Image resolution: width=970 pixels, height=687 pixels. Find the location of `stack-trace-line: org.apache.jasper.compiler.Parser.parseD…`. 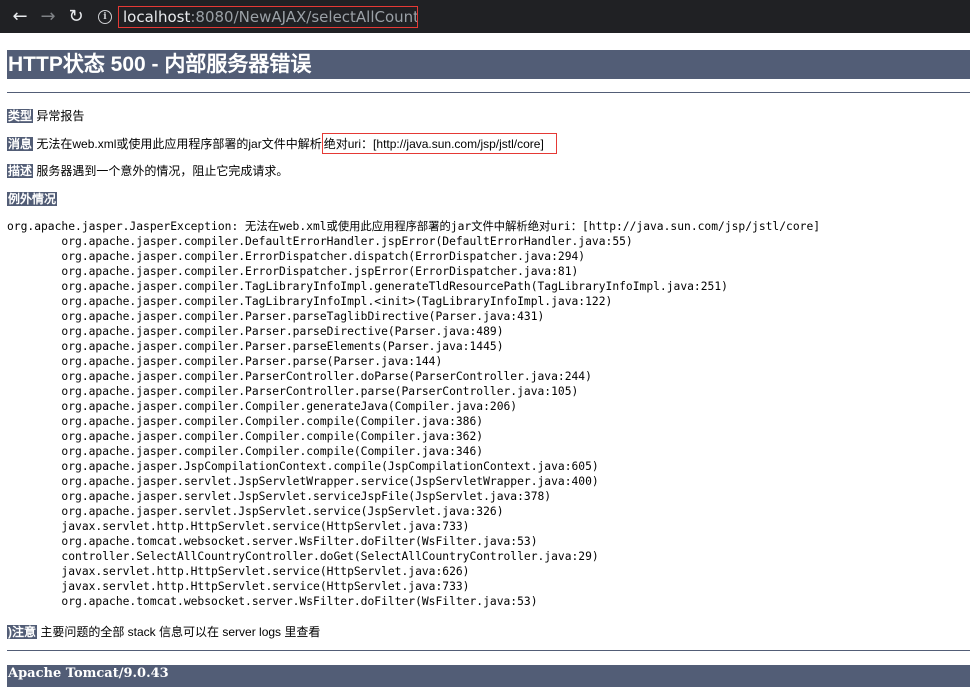

stack-trace-line: org.apache.jasper.compiler.Parser.parseD… is located at coordinates (255, 331).